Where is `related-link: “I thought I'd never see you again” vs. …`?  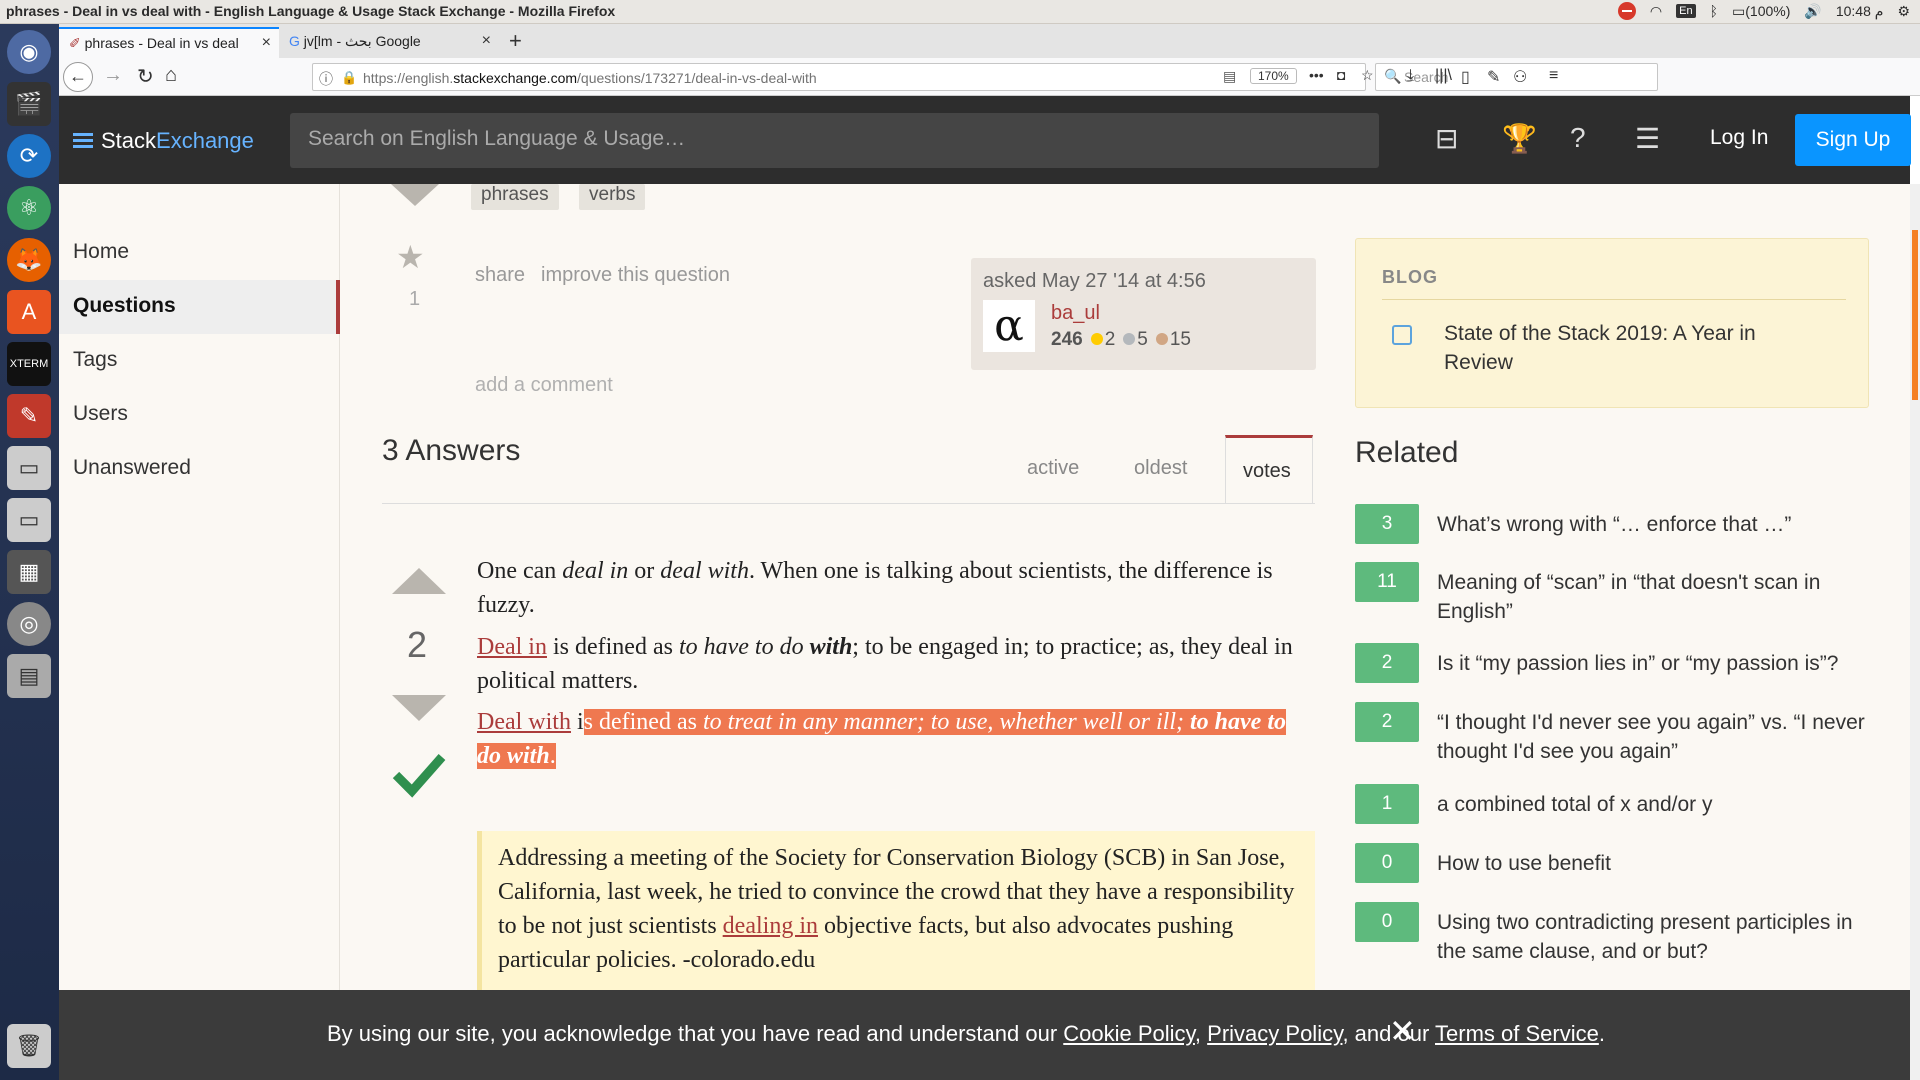 related-link: “I thought I'd never see you again” vs. … is located at coordinates (1657, 737).